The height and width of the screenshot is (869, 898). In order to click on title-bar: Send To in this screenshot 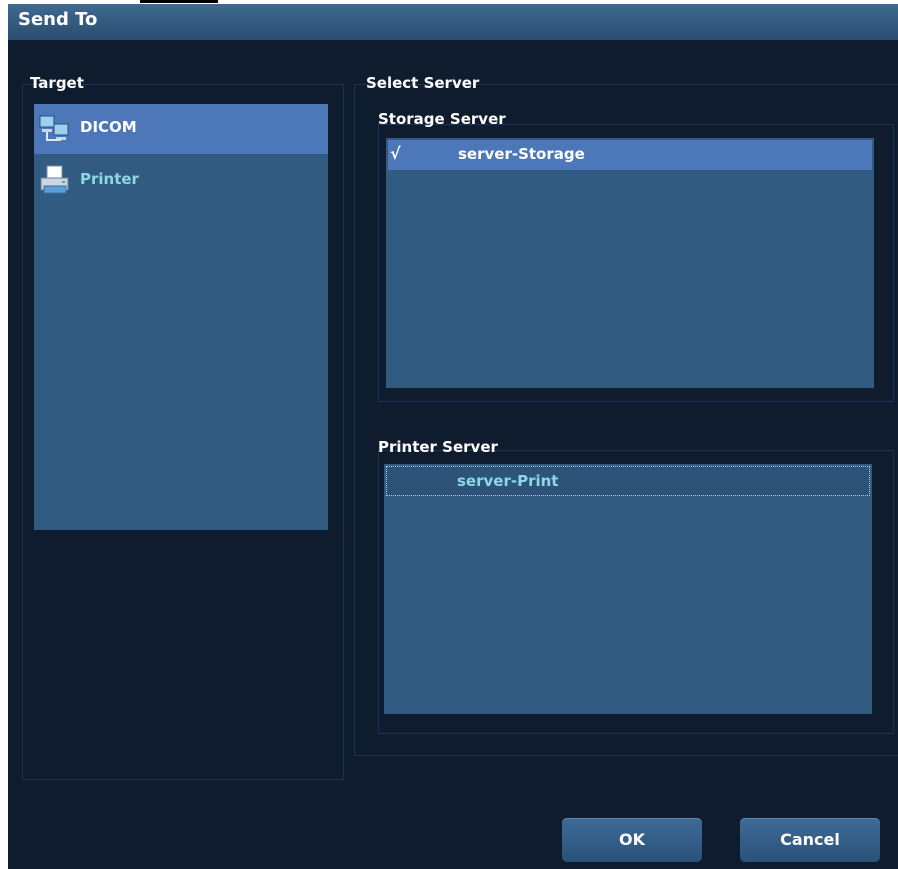, I will do `click(453, 22)`.